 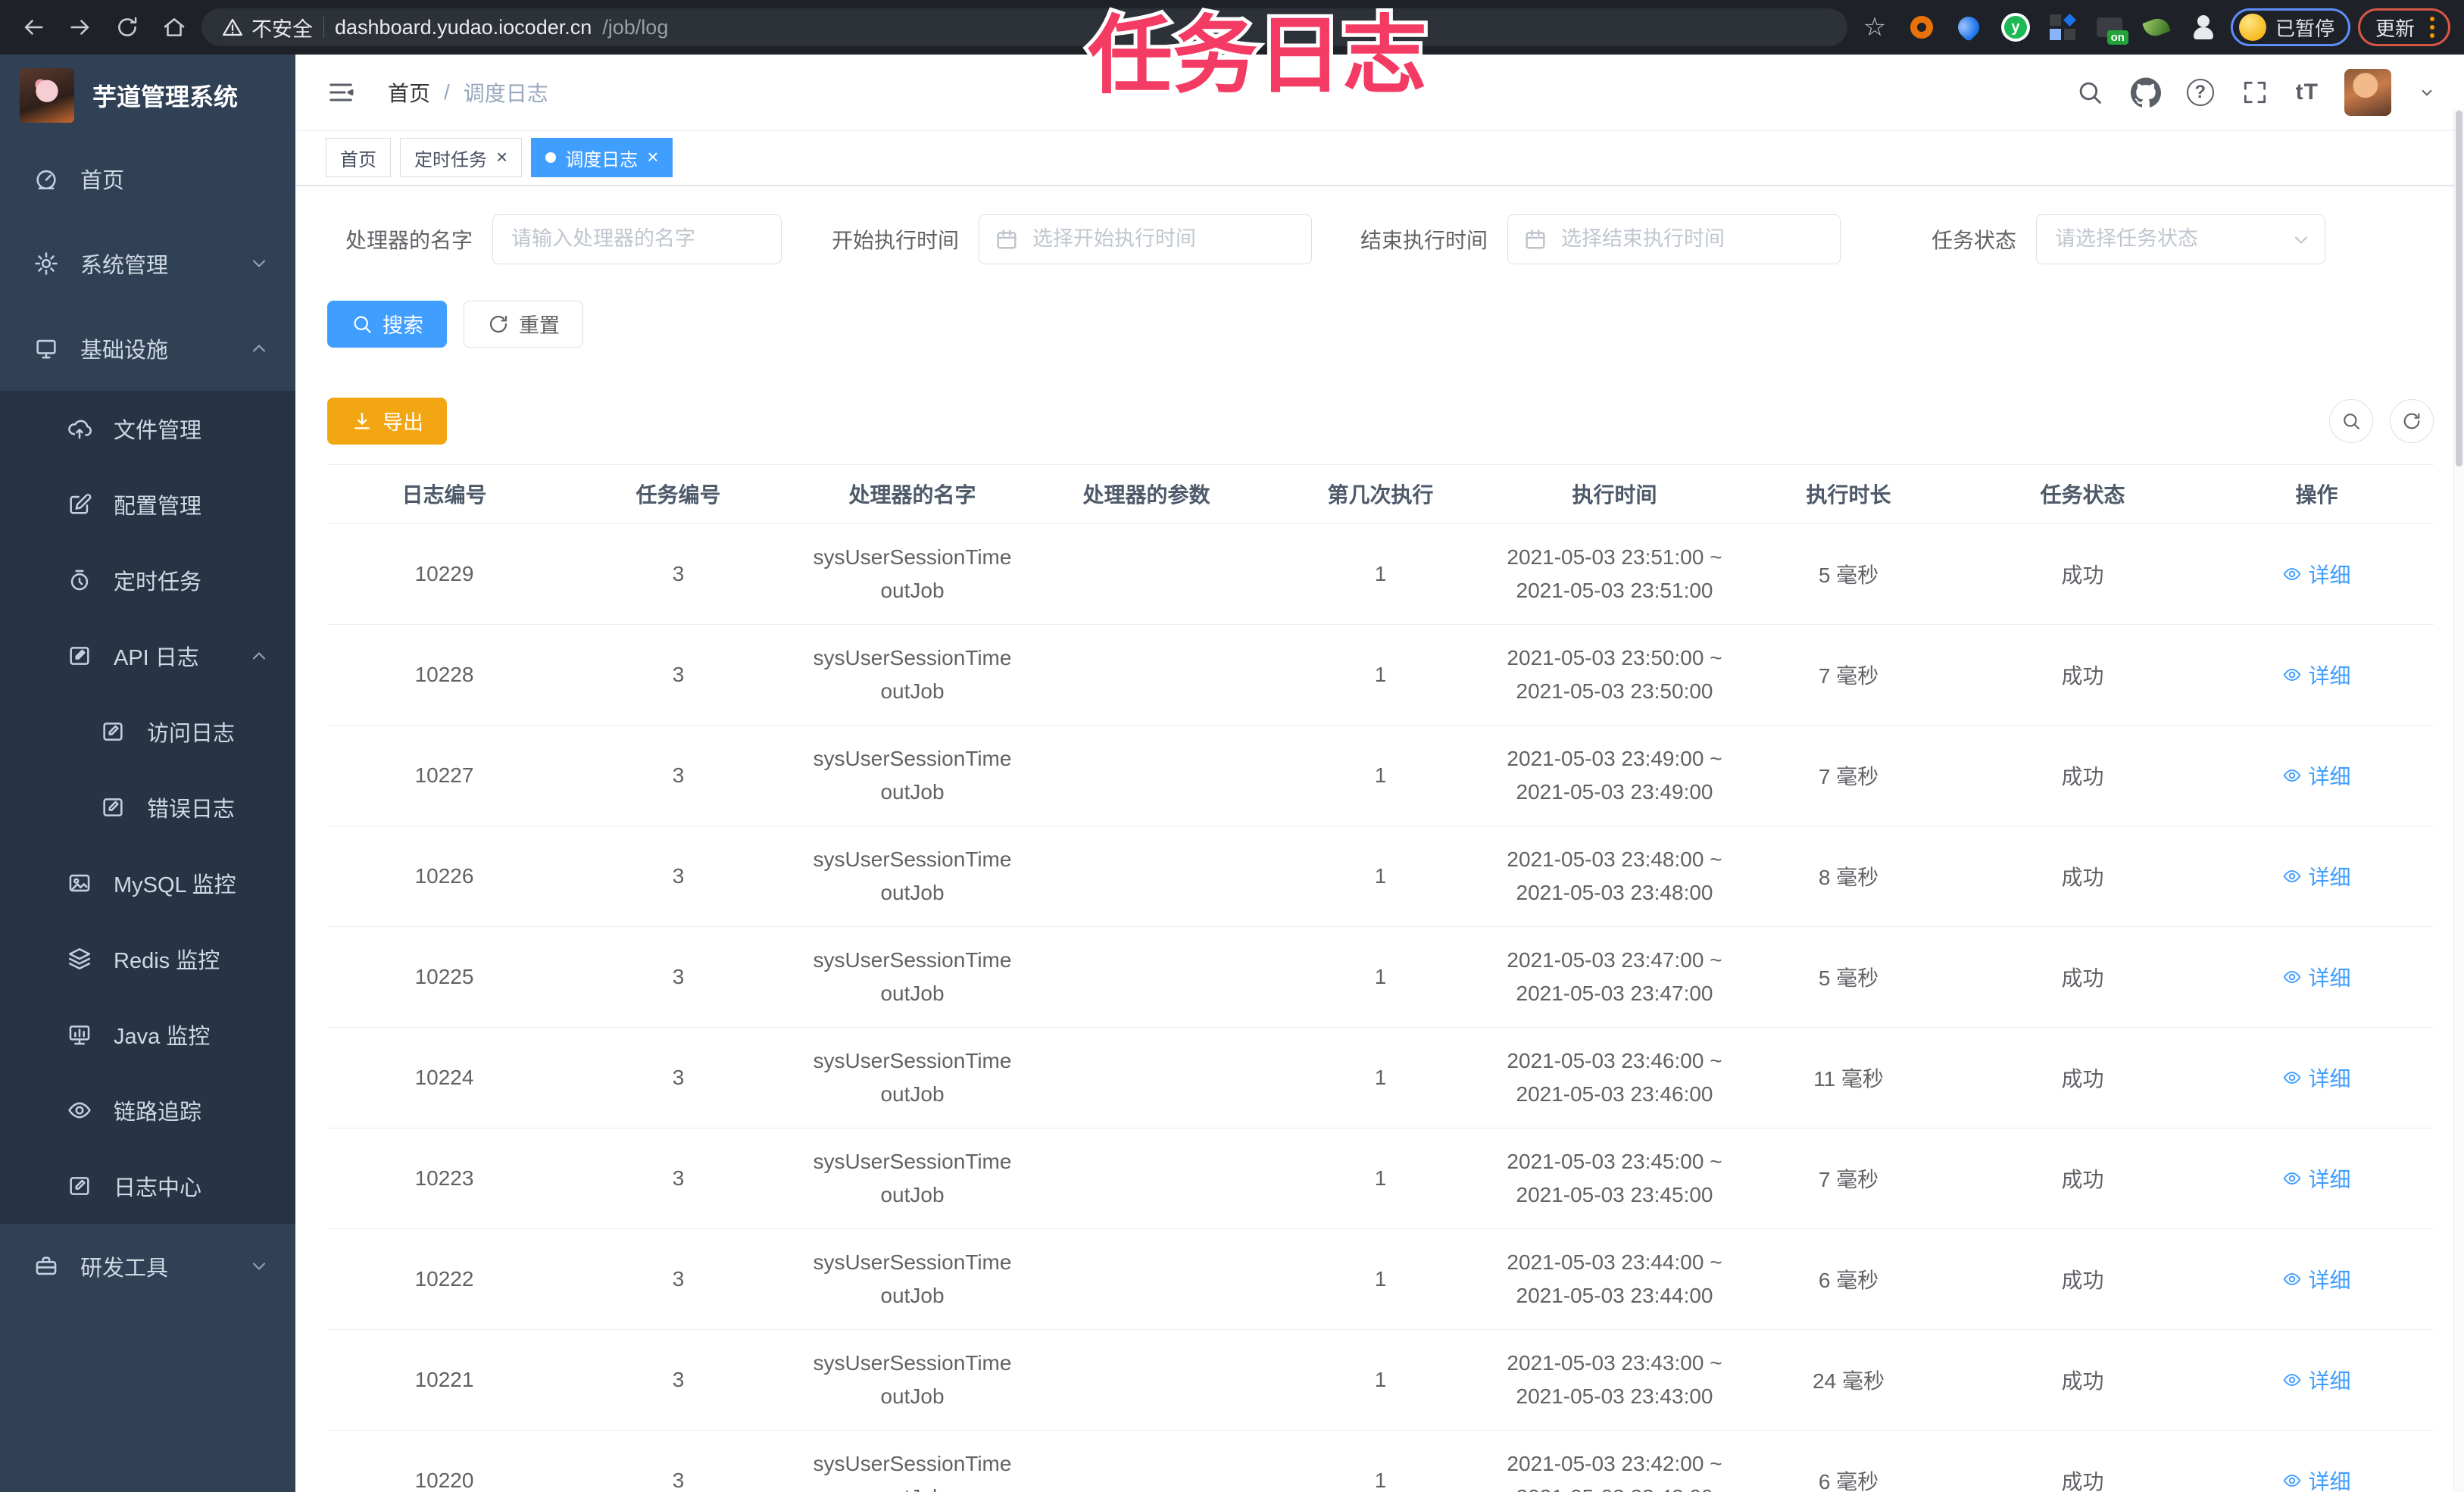 What do you see at coordinates (2156, 27) in the screenshot?
I see `extension-leaf-icon` at bounding box center [2156, 27].